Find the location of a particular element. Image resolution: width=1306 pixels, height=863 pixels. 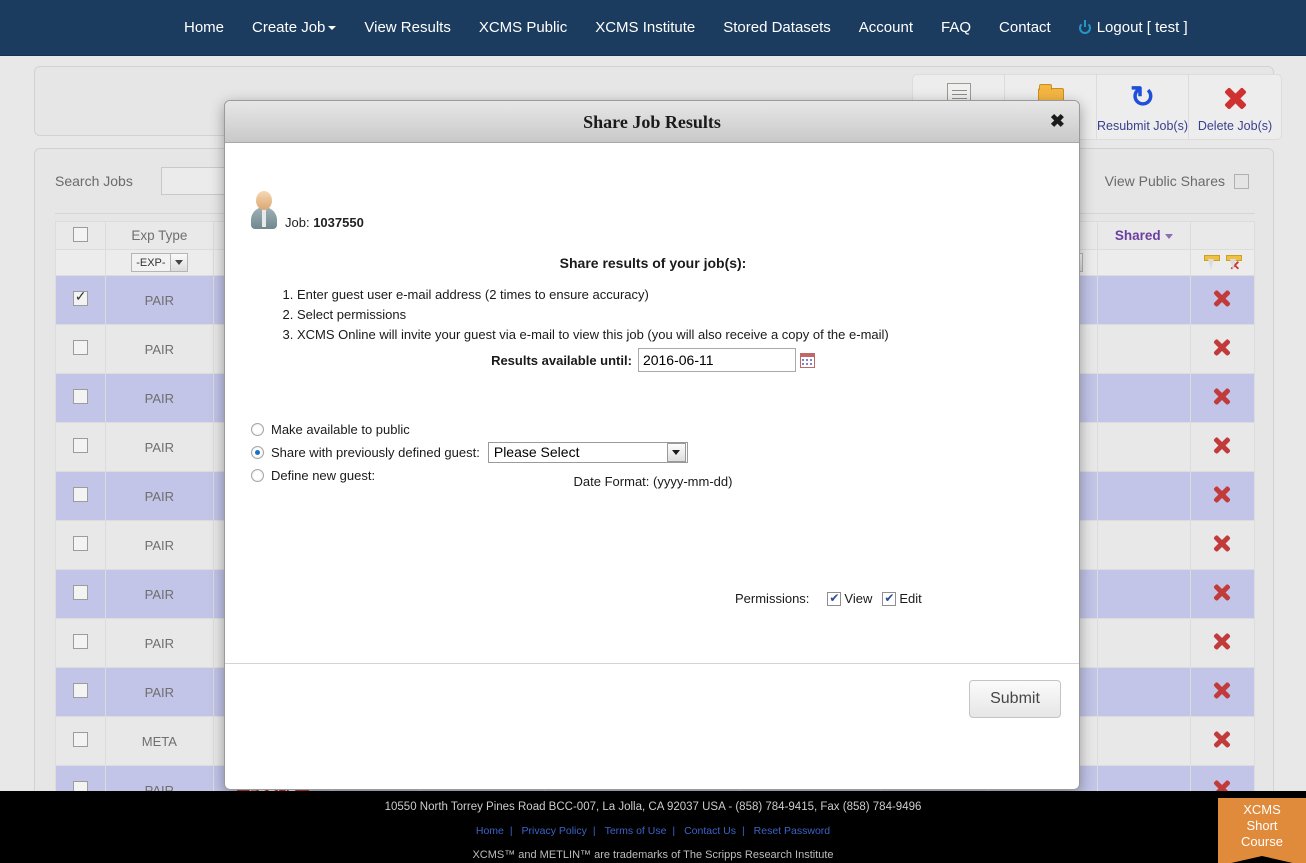

radio-make-public is located at coordinates (257, 429).